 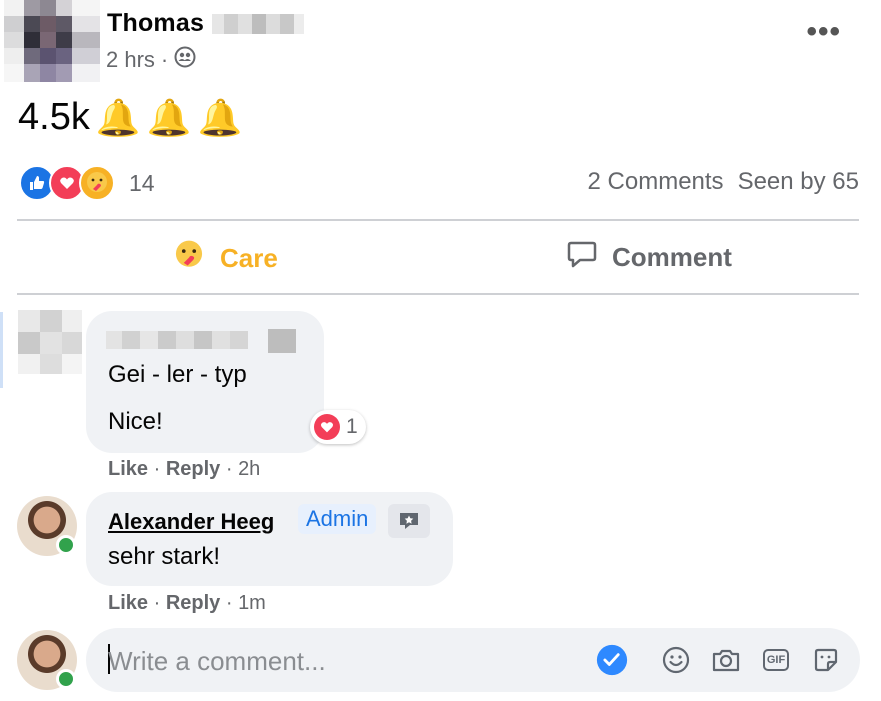 I want to click on comment-bubble: Gei - ler - typ Nice!, so click(x=205, y=382).